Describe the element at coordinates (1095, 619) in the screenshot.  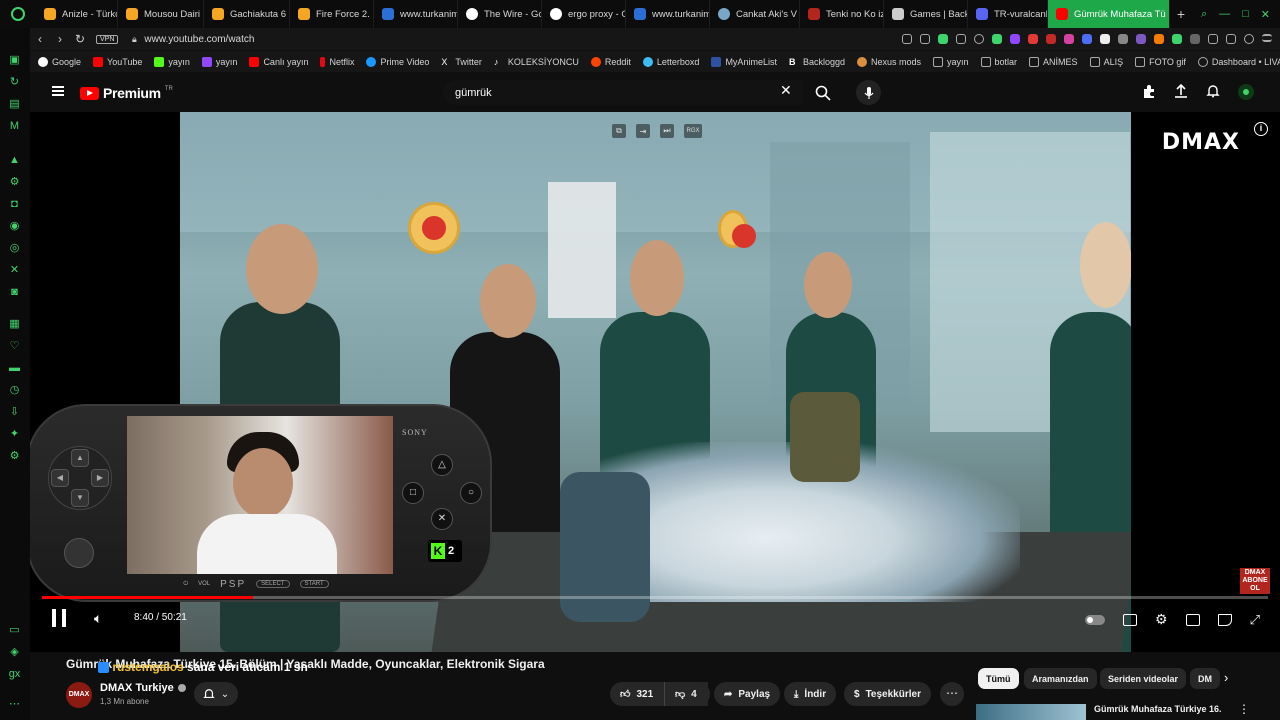
I see `autoplay-toggle` at that location.